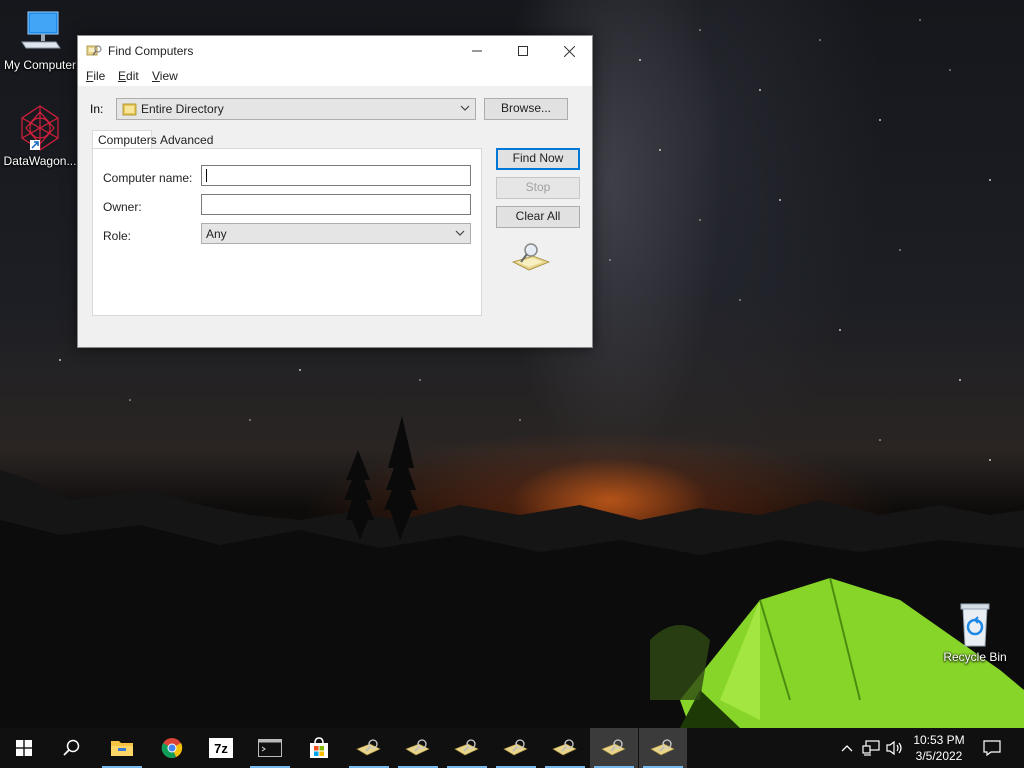  I want to click on tray-network-button, so click(871, 748).